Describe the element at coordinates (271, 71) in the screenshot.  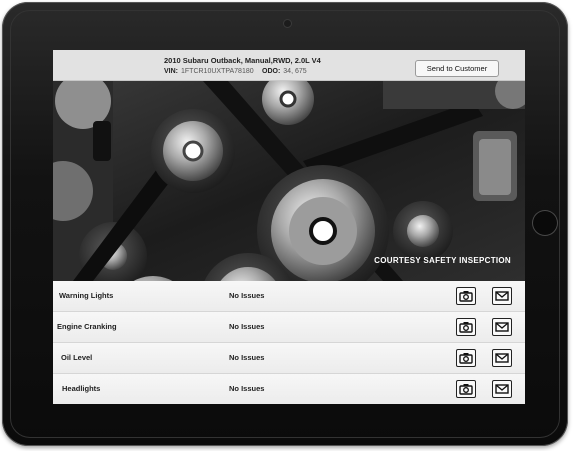
I see `odo-label: ODO:` at that location.